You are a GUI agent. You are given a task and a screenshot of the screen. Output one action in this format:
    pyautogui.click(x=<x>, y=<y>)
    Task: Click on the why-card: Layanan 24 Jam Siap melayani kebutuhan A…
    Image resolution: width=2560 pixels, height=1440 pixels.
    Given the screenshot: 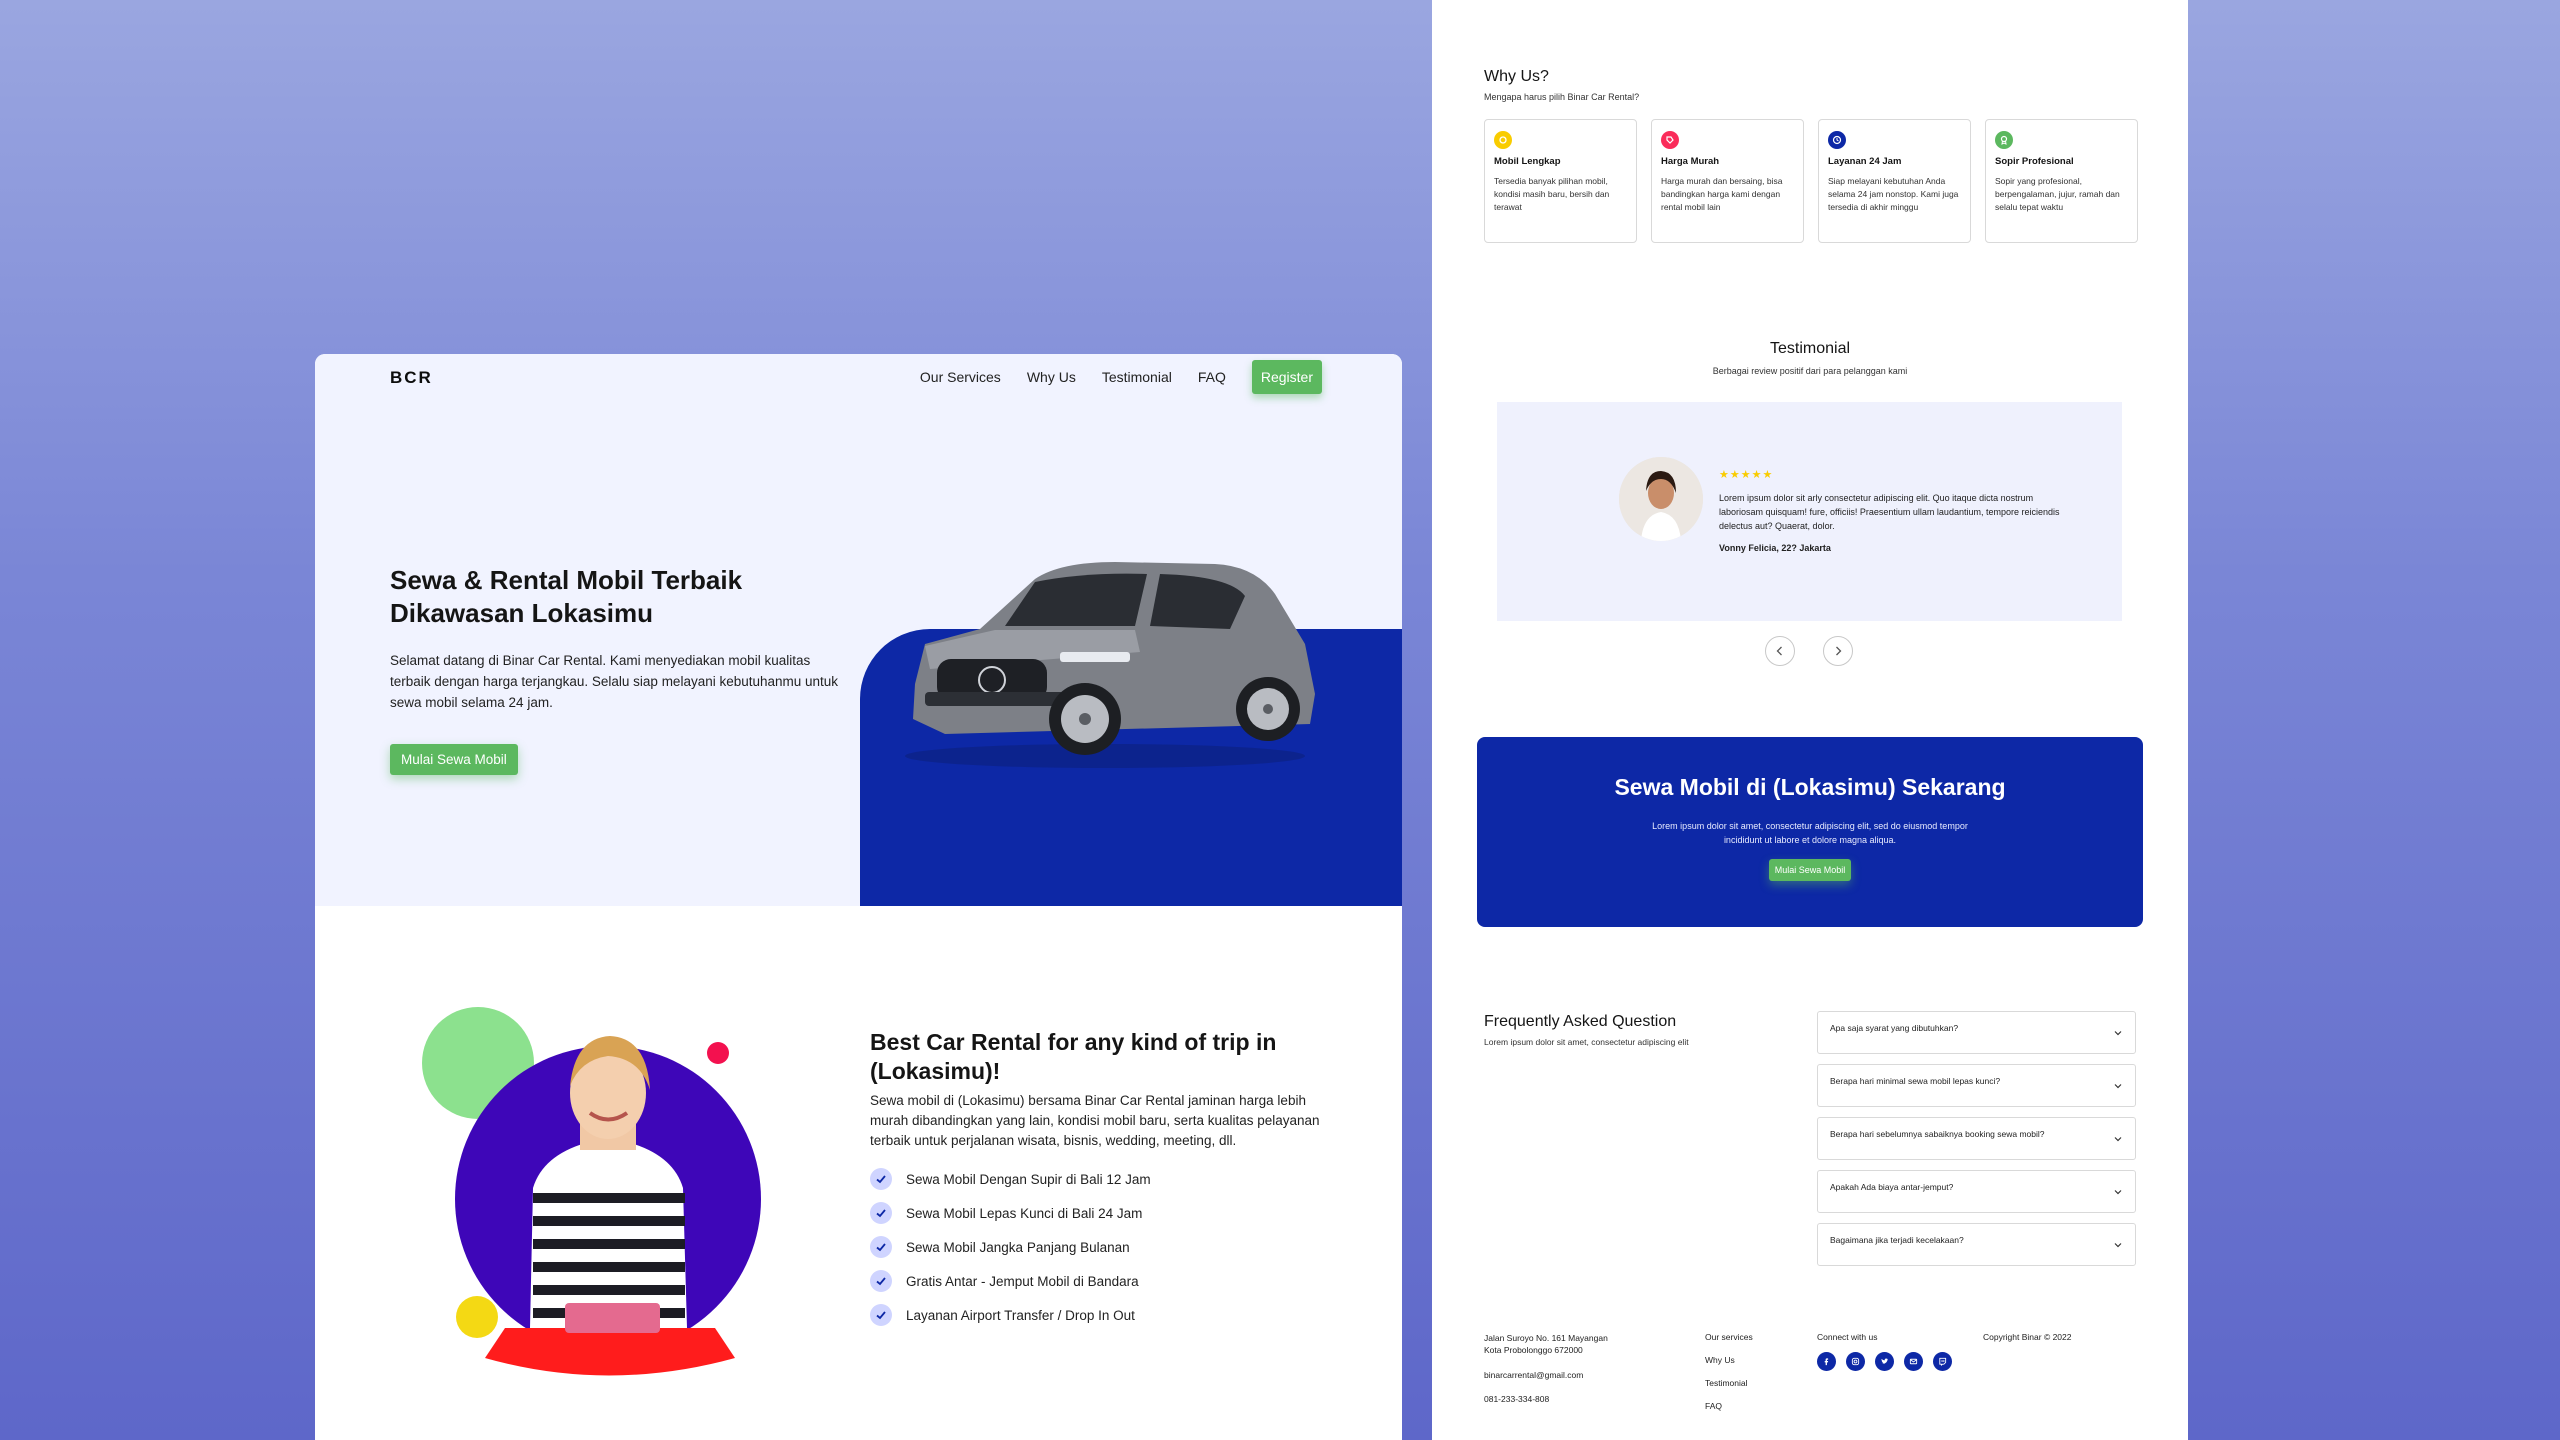 What is the action you would take?
    pyautogui.click(x=1894, y=181)
    